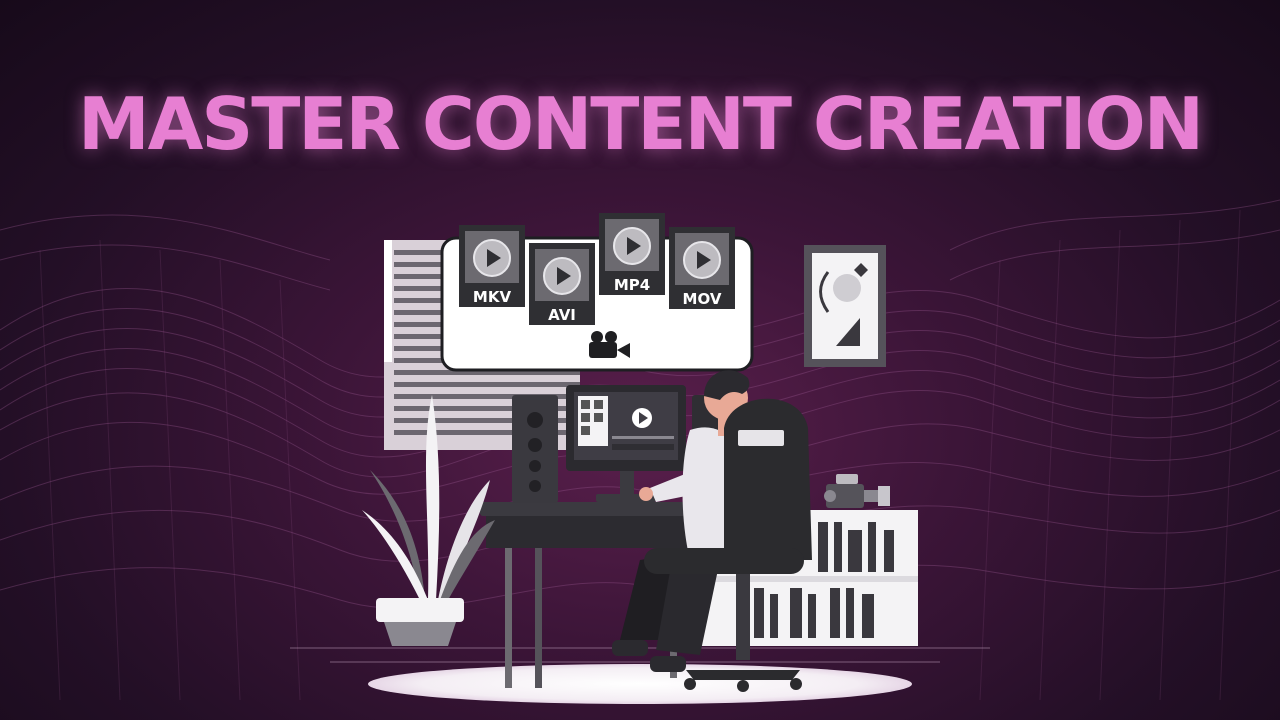 This screenshot has height=720, width=1280. I want to click on file-badge-avi: AVI, so click(562, 284).